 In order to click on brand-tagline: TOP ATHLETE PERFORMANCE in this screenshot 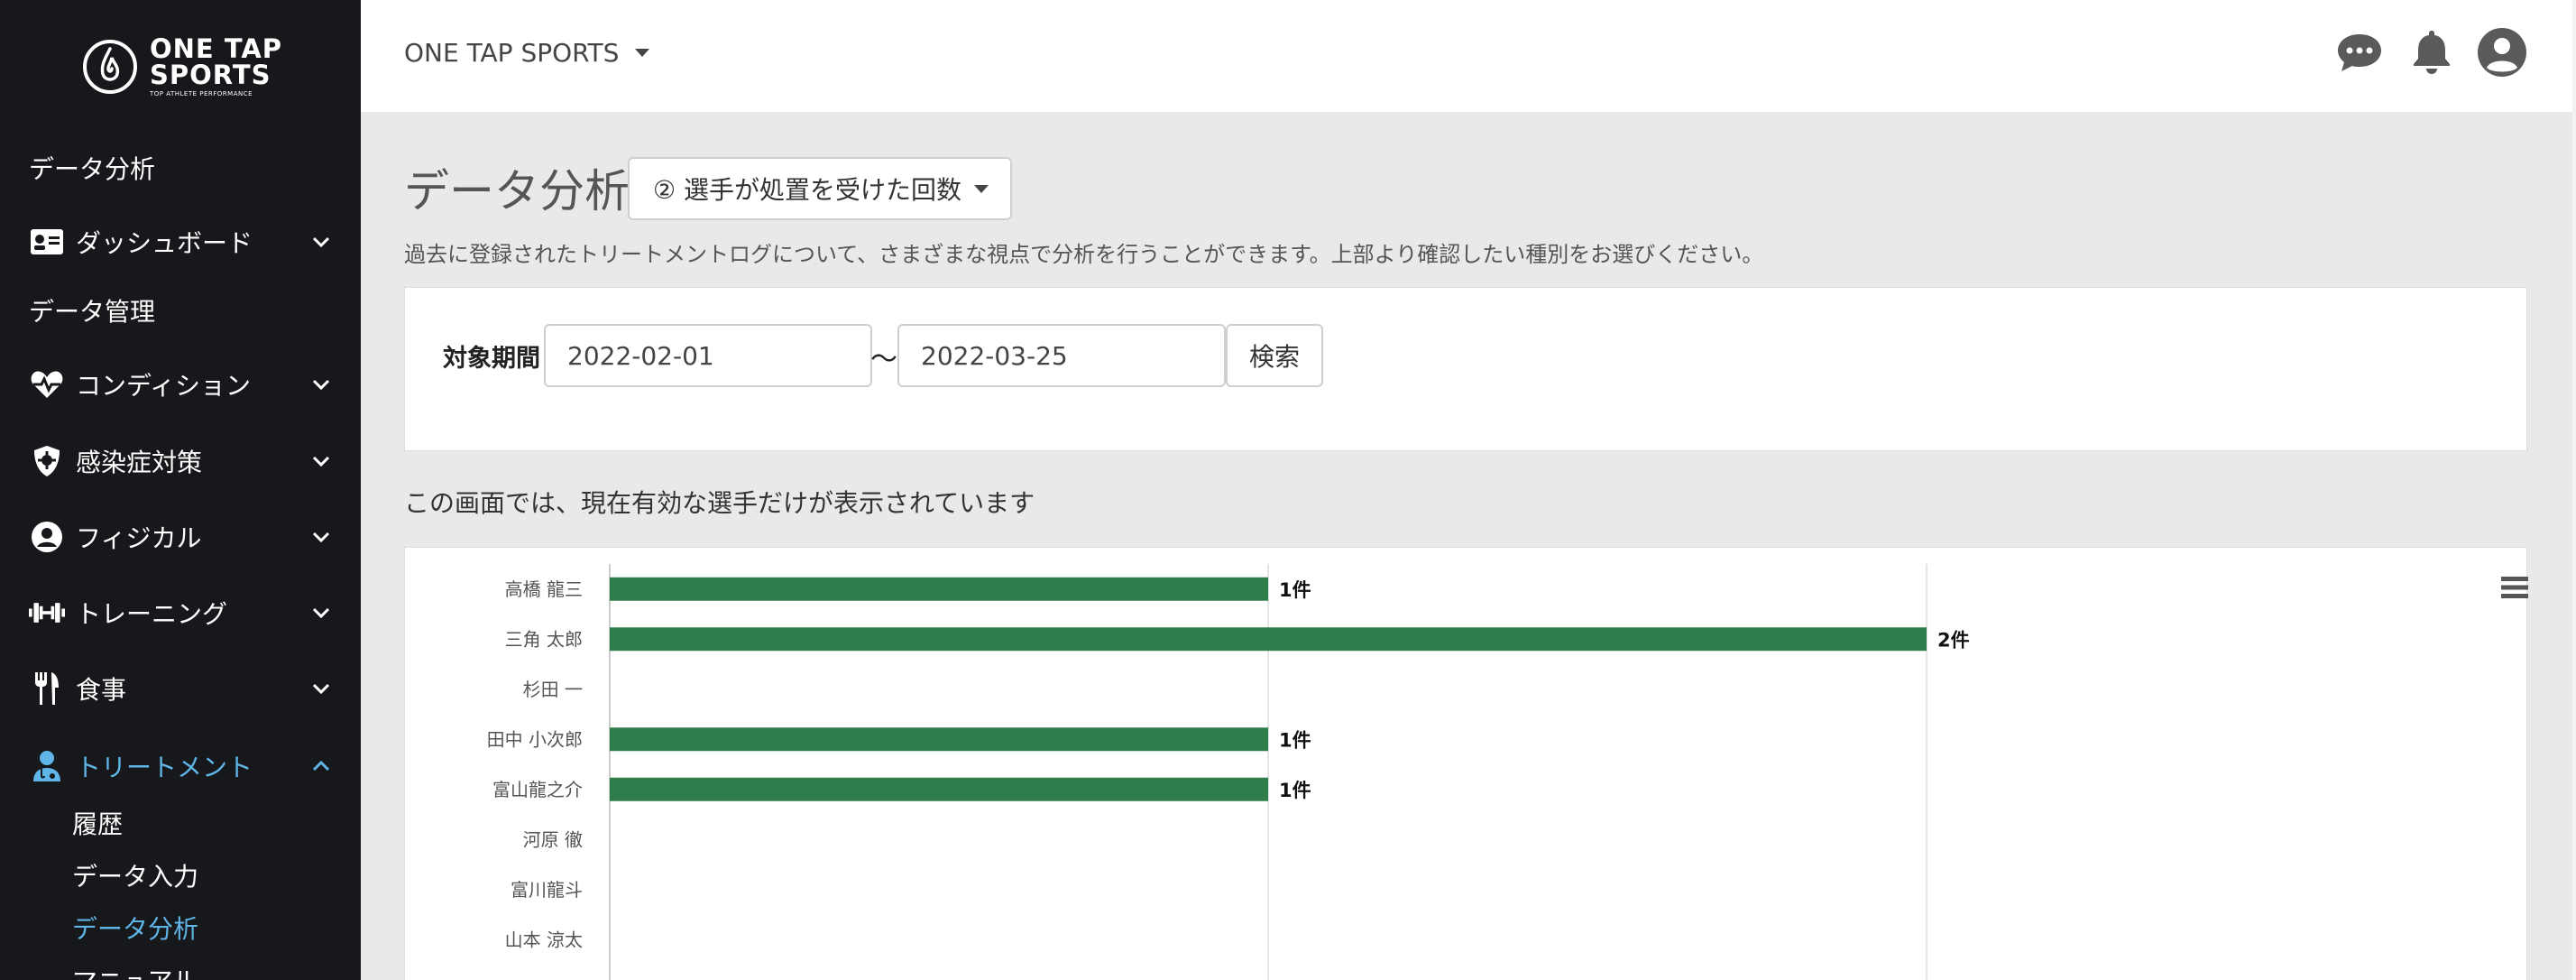, I will do `click(202, 93)`.